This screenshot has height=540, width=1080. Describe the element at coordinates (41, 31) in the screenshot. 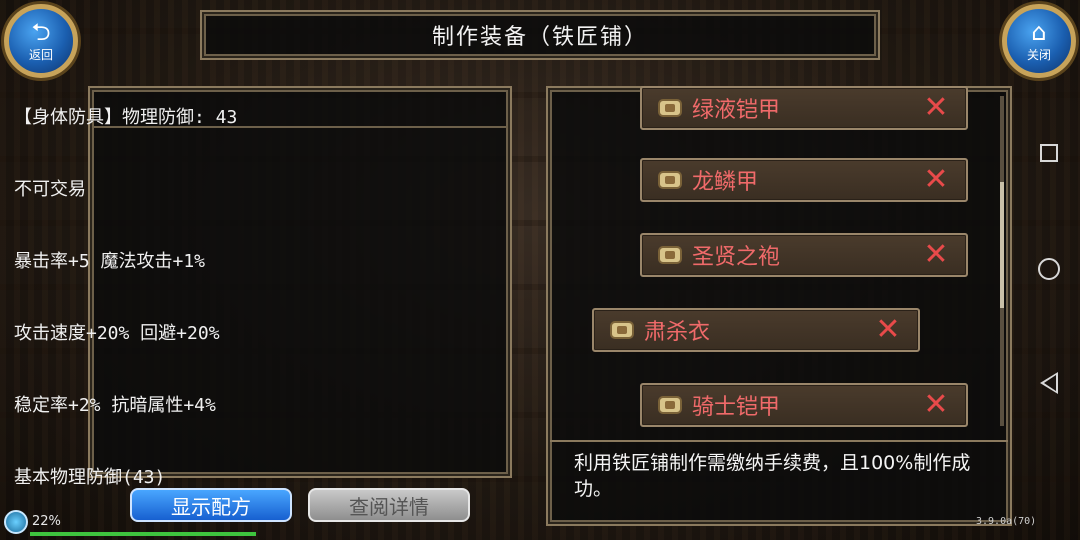

I see `return-arrow-icon: ⮌` at that location.